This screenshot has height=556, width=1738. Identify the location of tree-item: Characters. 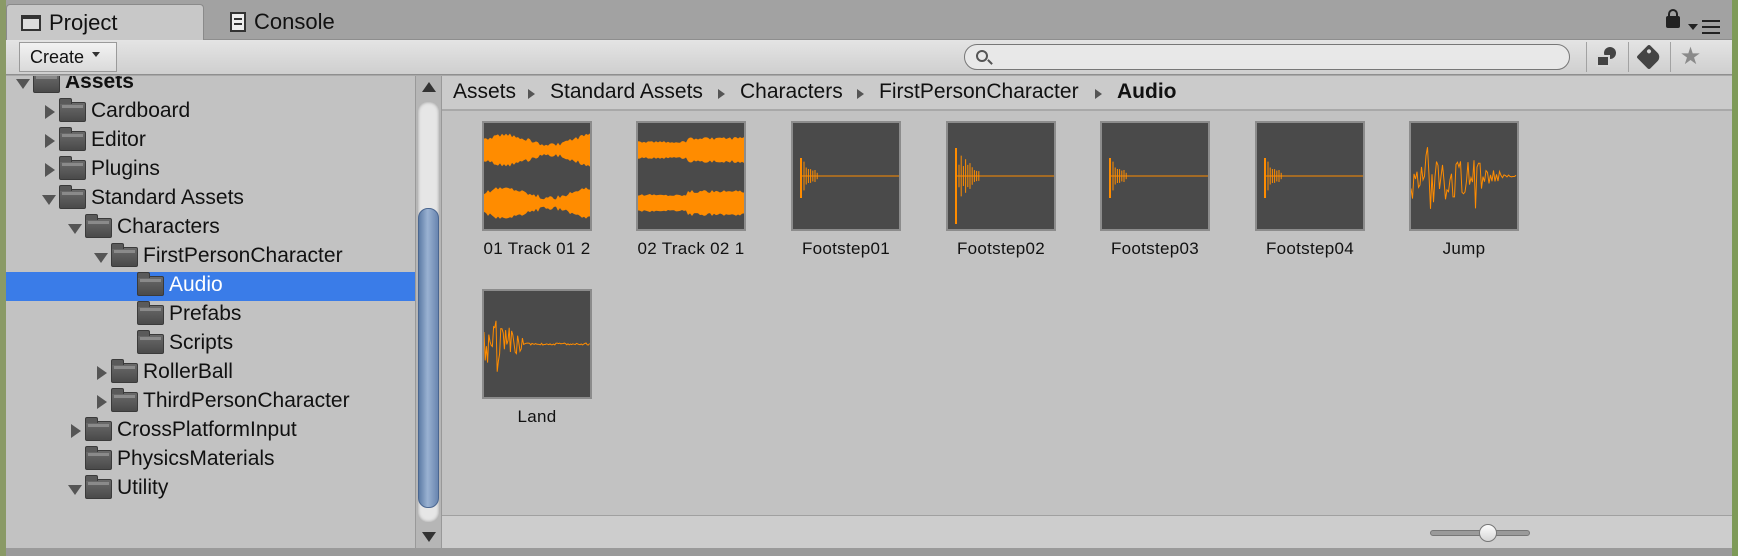
(210, 228).